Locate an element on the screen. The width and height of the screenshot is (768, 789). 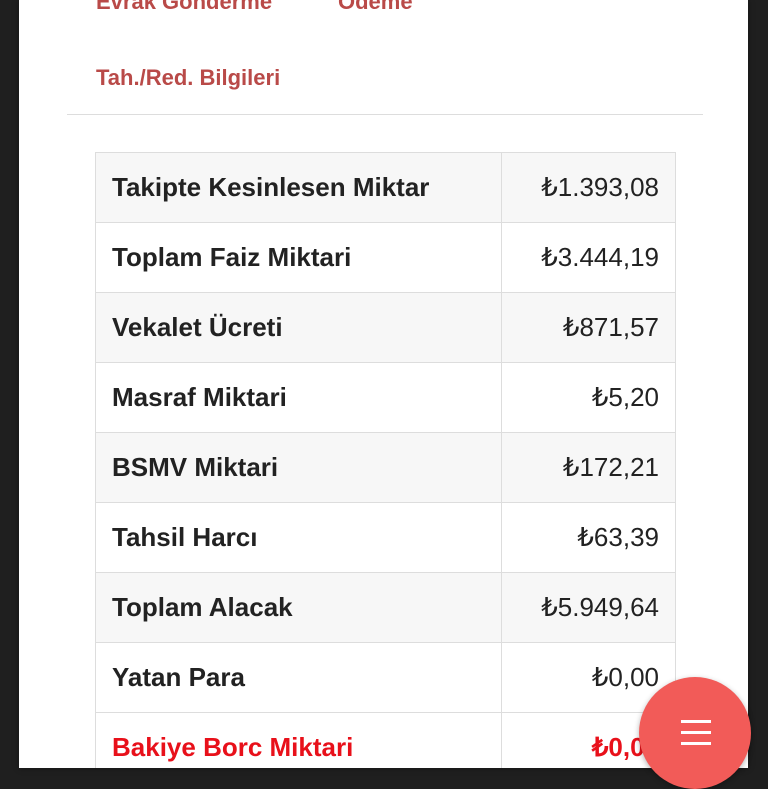
table-row: Toplam Faiz Miktari ₺3.444,19 is located at coordinates (385, 257).